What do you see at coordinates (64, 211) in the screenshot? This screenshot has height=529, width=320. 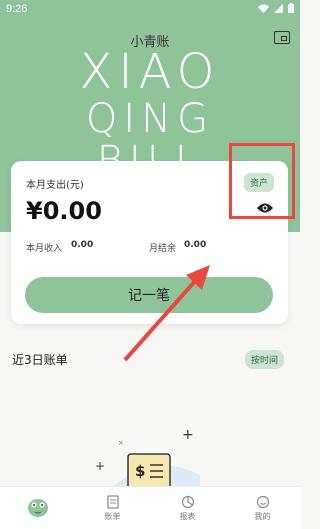 I see `expense-amount: ¥0.00` at bounding box center [64, 211].